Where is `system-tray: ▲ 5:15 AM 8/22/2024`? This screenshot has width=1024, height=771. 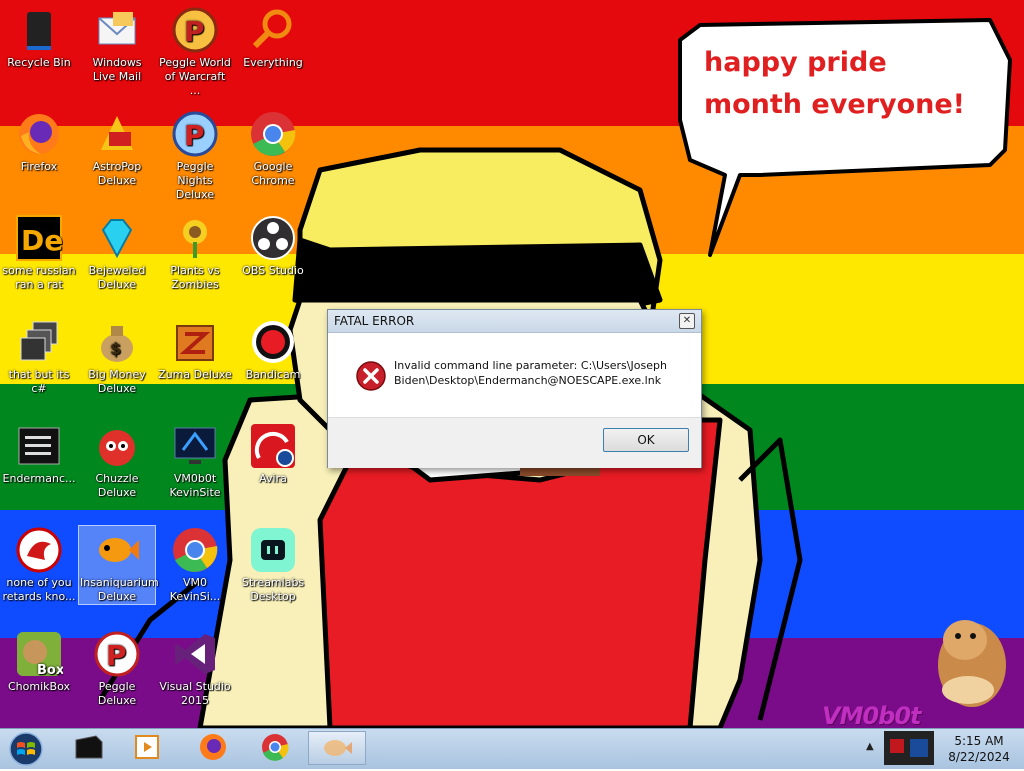
system-tray: ▲ 5:15 AM 8/22/2024 is located at coordinates (943, 749).